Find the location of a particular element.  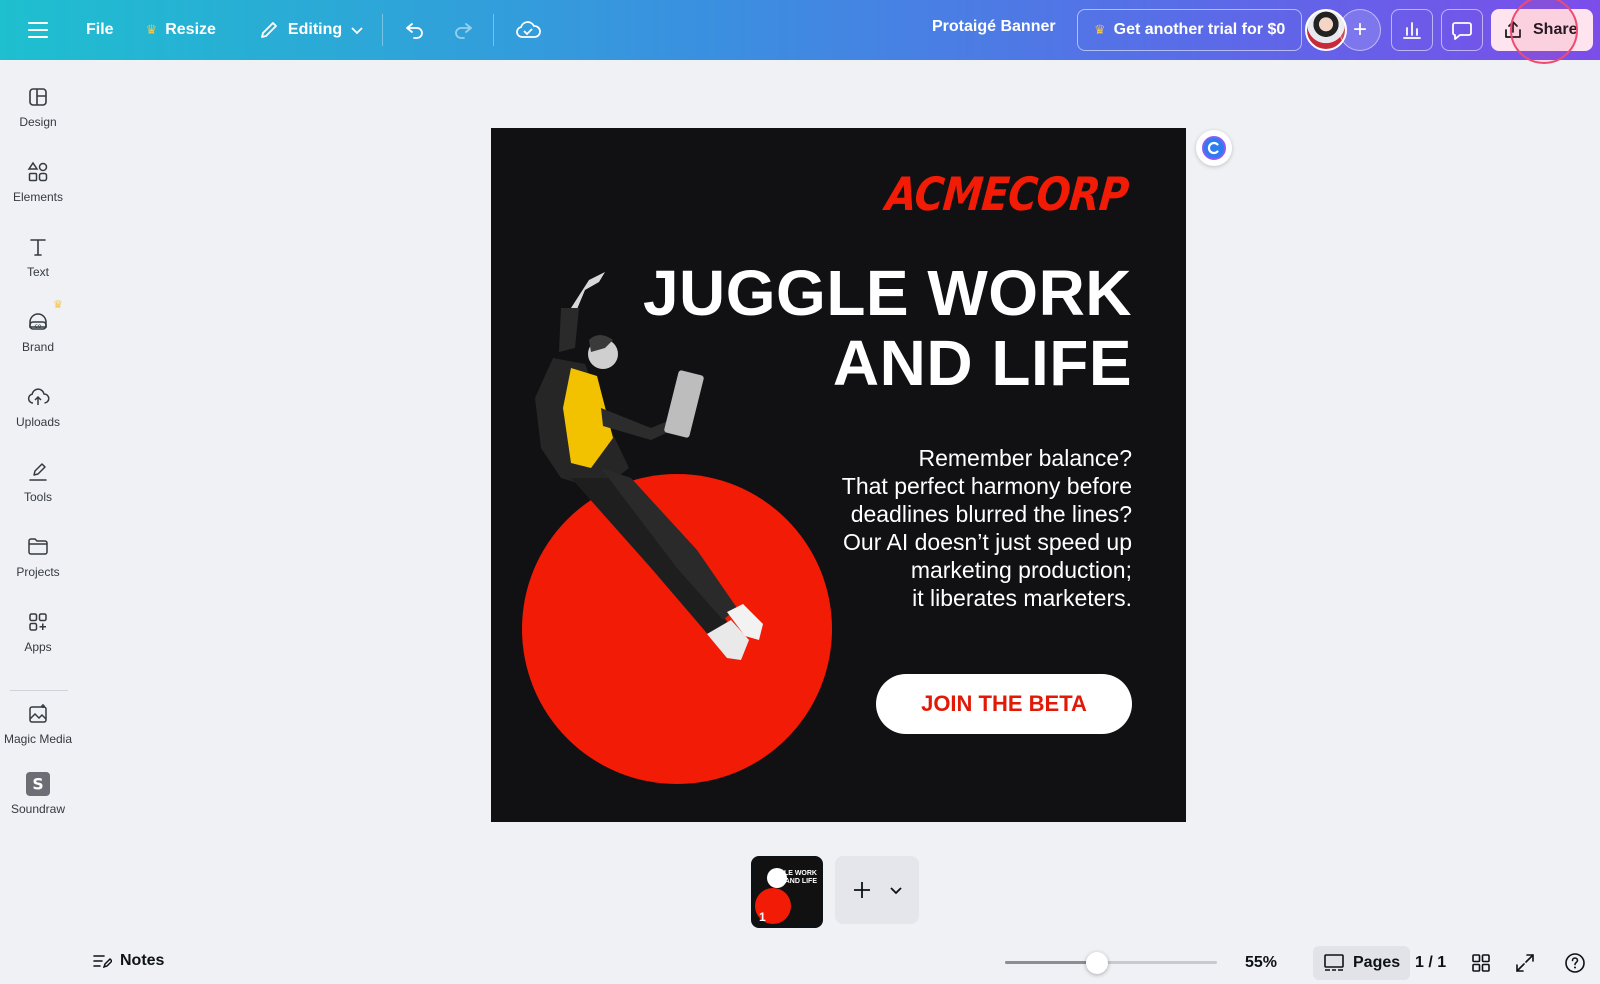

help-button is located at coordinates (1575, 963).